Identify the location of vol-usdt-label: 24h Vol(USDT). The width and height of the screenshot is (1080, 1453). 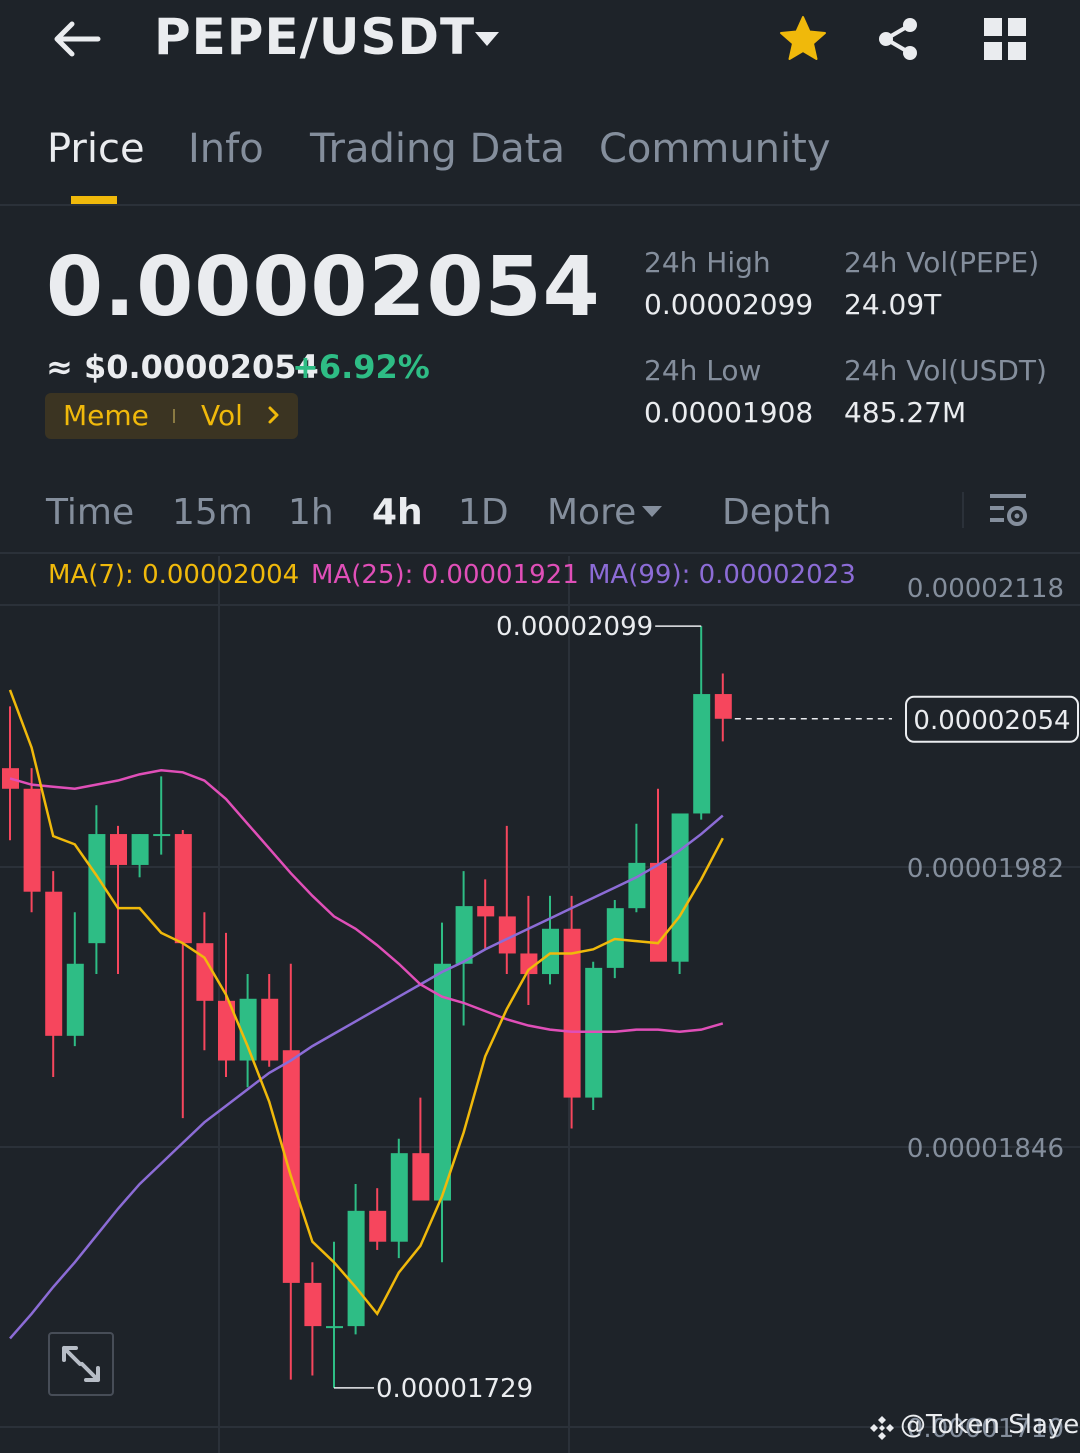
(945, 370).